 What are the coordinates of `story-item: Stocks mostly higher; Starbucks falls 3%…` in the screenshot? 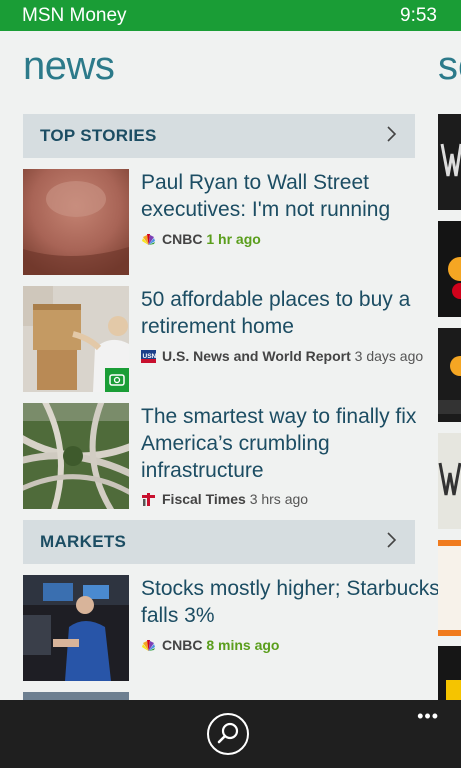 It's located at (233, 628).